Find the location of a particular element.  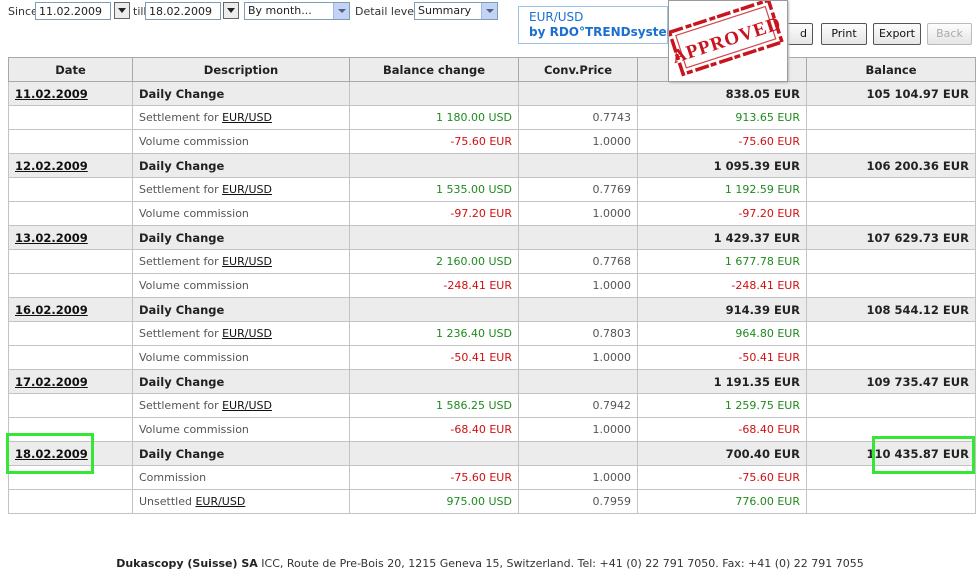

conv-price-column-header: Conv.Price is located at coordinates (578, 69).